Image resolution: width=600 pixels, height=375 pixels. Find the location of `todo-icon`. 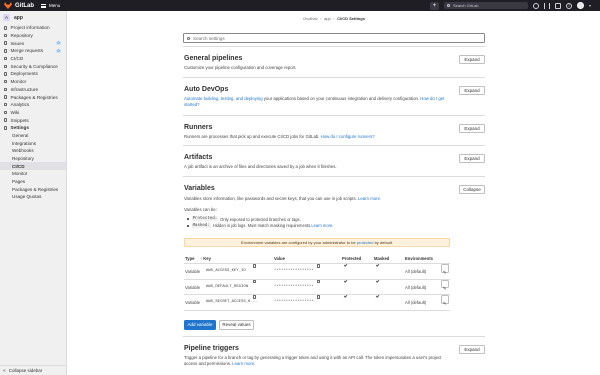

todo-icon is located at coordinates (557, 5).